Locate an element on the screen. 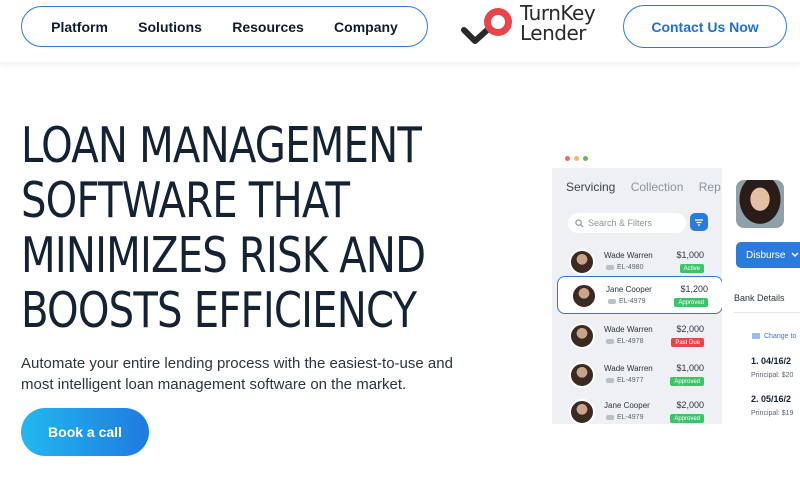 The height and width of the screenshot is (482, 800). book-a-call-button: Book a call is located at coordinates (85, 432).